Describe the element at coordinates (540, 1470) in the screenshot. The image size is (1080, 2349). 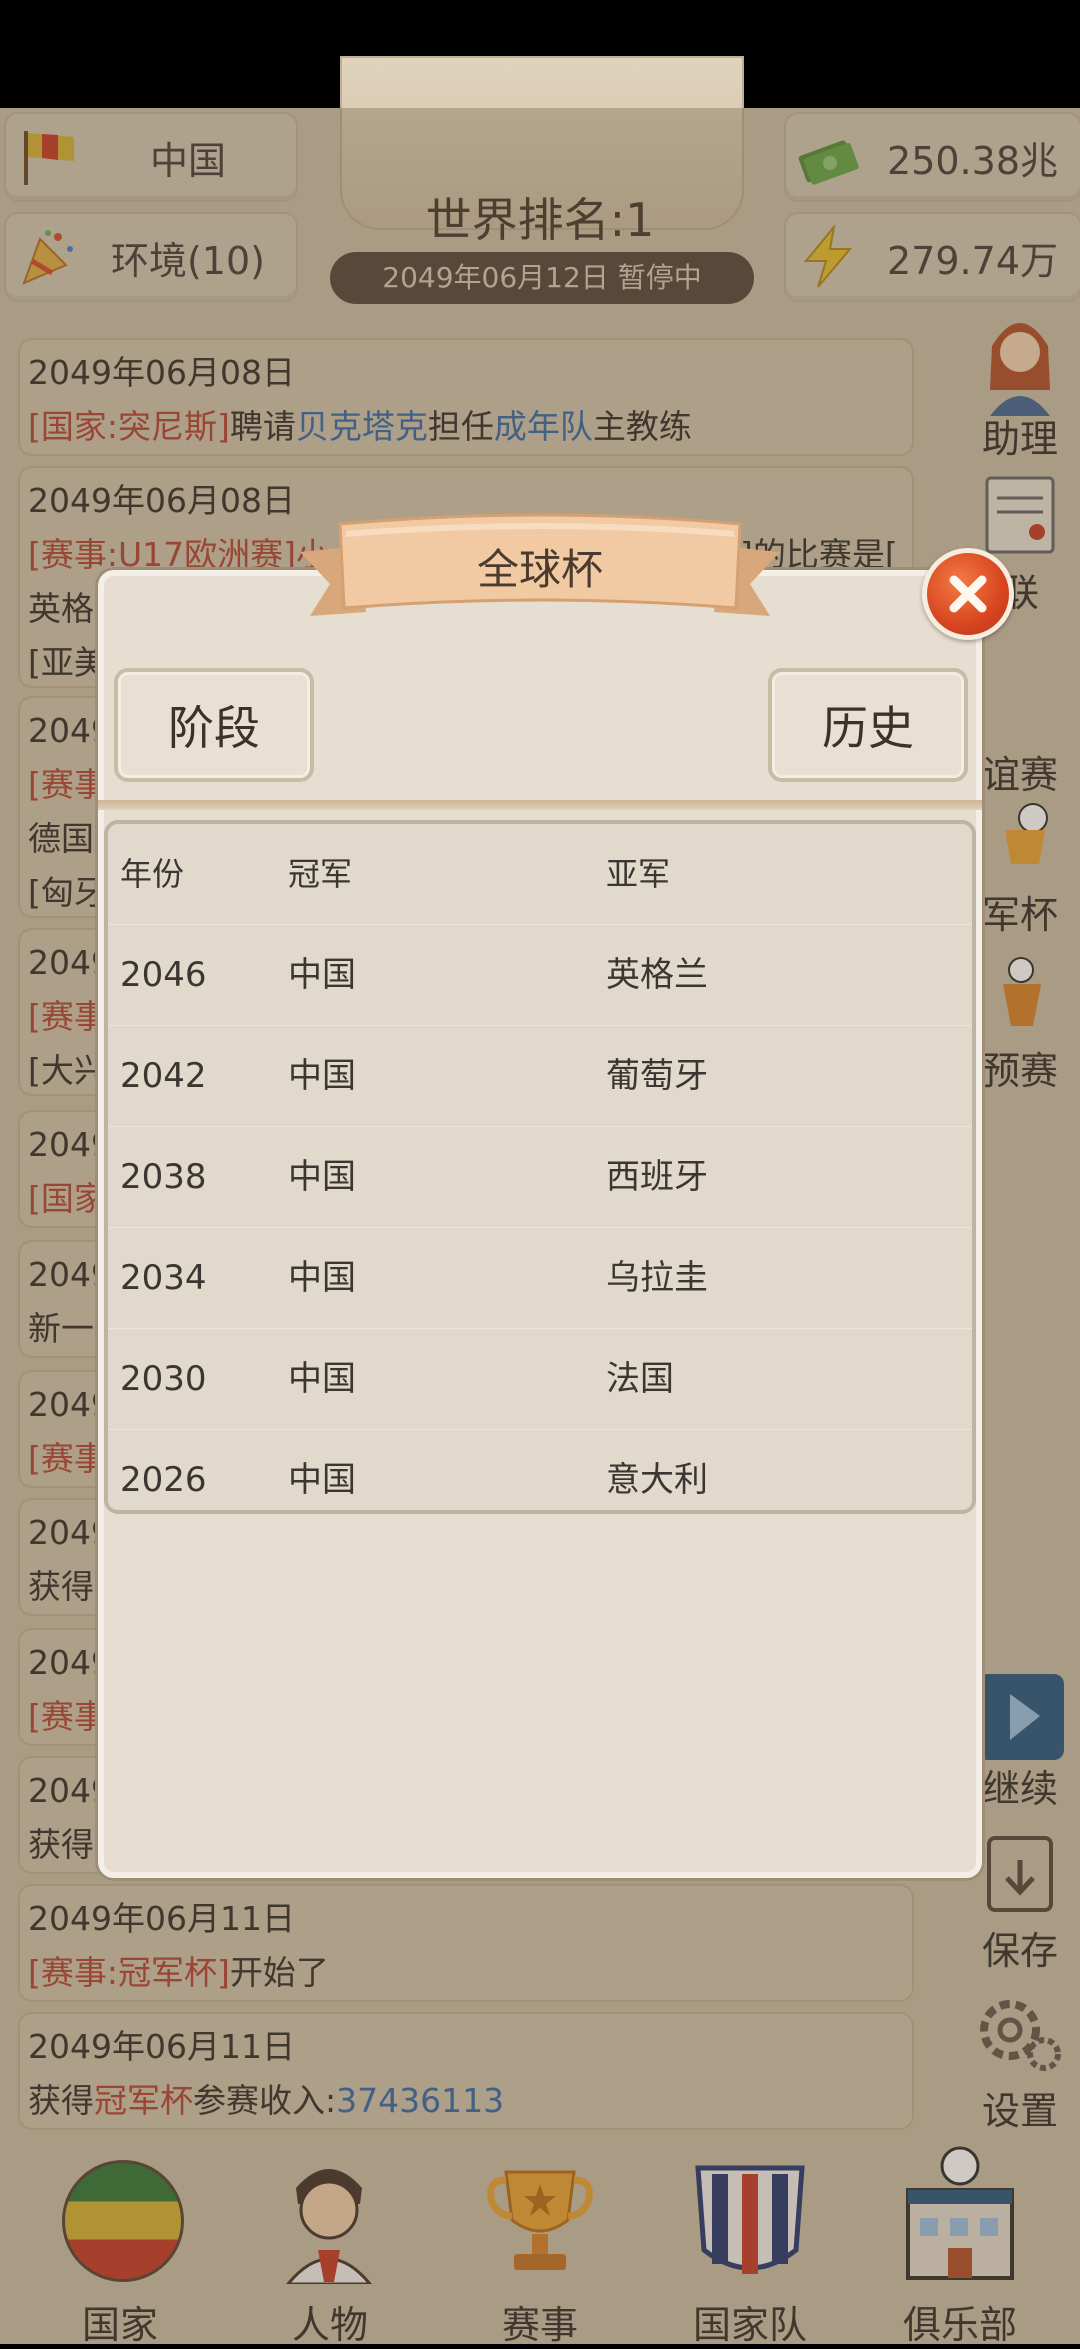
I see `table-row: 2026 中国 意大利` at that location.